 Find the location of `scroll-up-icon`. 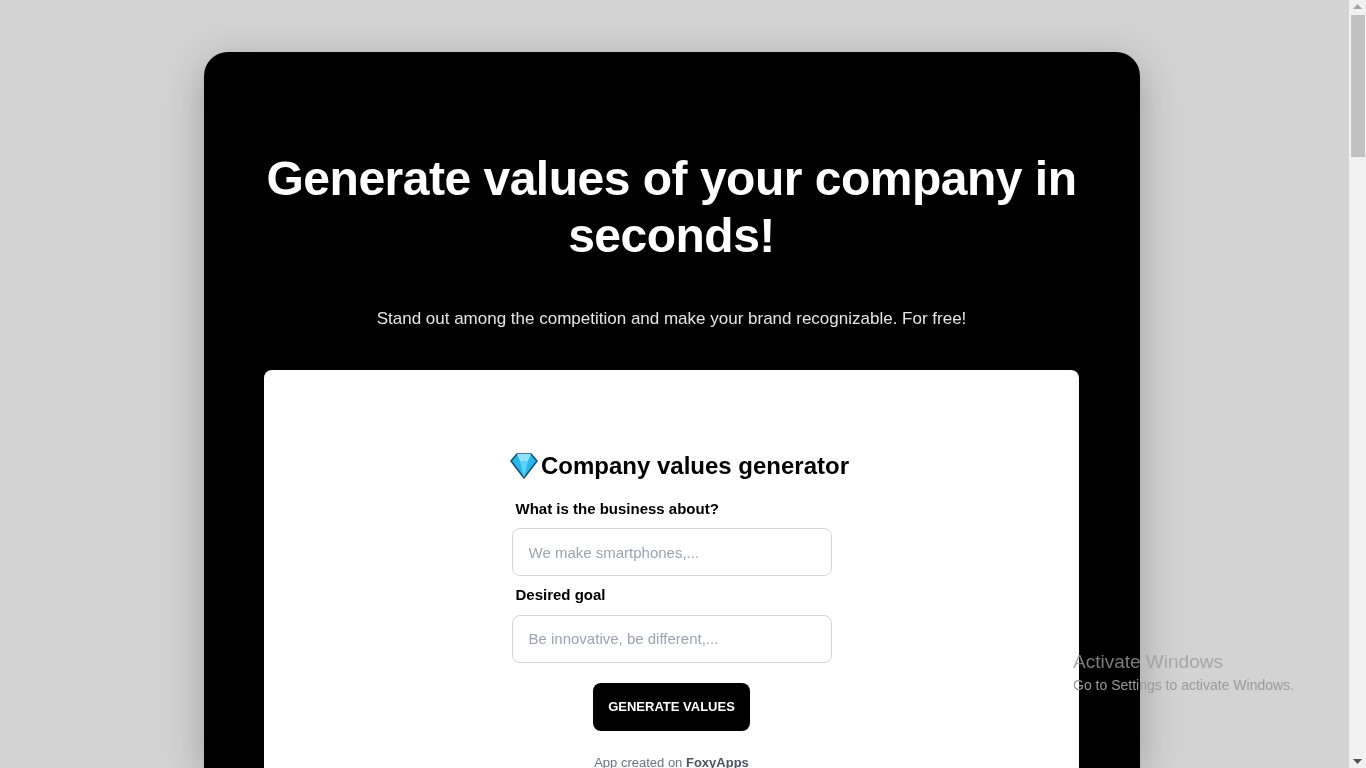

scroll-up-icon is located at coordinates (1357, 6).